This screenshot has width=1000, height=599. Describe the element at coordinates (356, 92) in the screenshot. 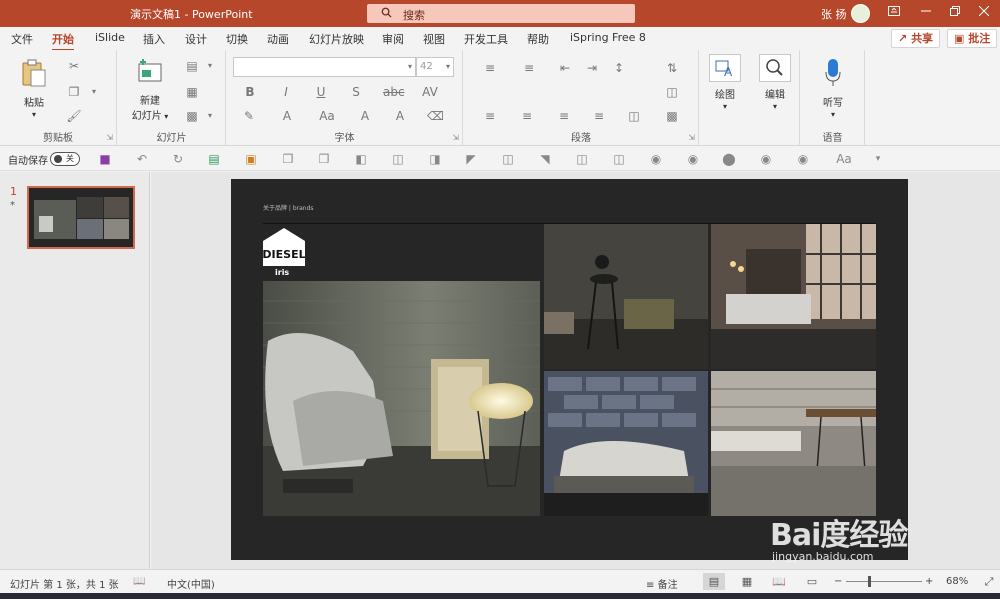

I see `shadow-icon: S` at that location.